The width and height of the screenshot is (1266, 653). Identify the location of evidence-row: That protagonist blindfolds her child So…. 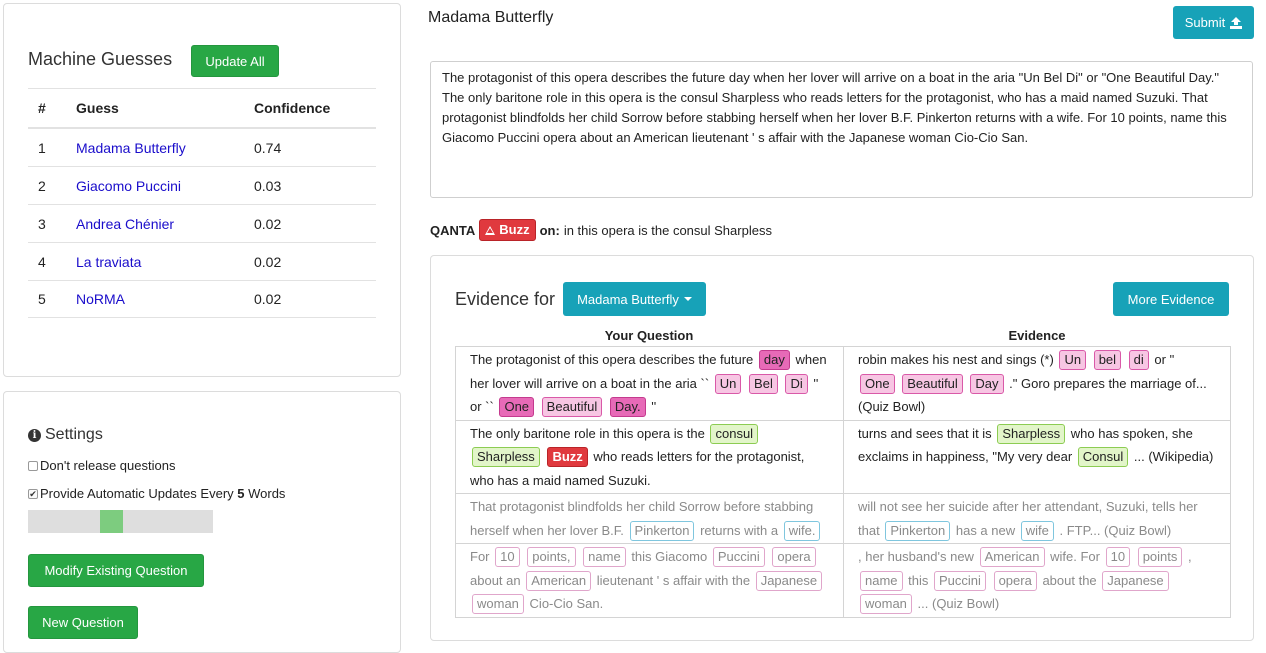
(843, 519).